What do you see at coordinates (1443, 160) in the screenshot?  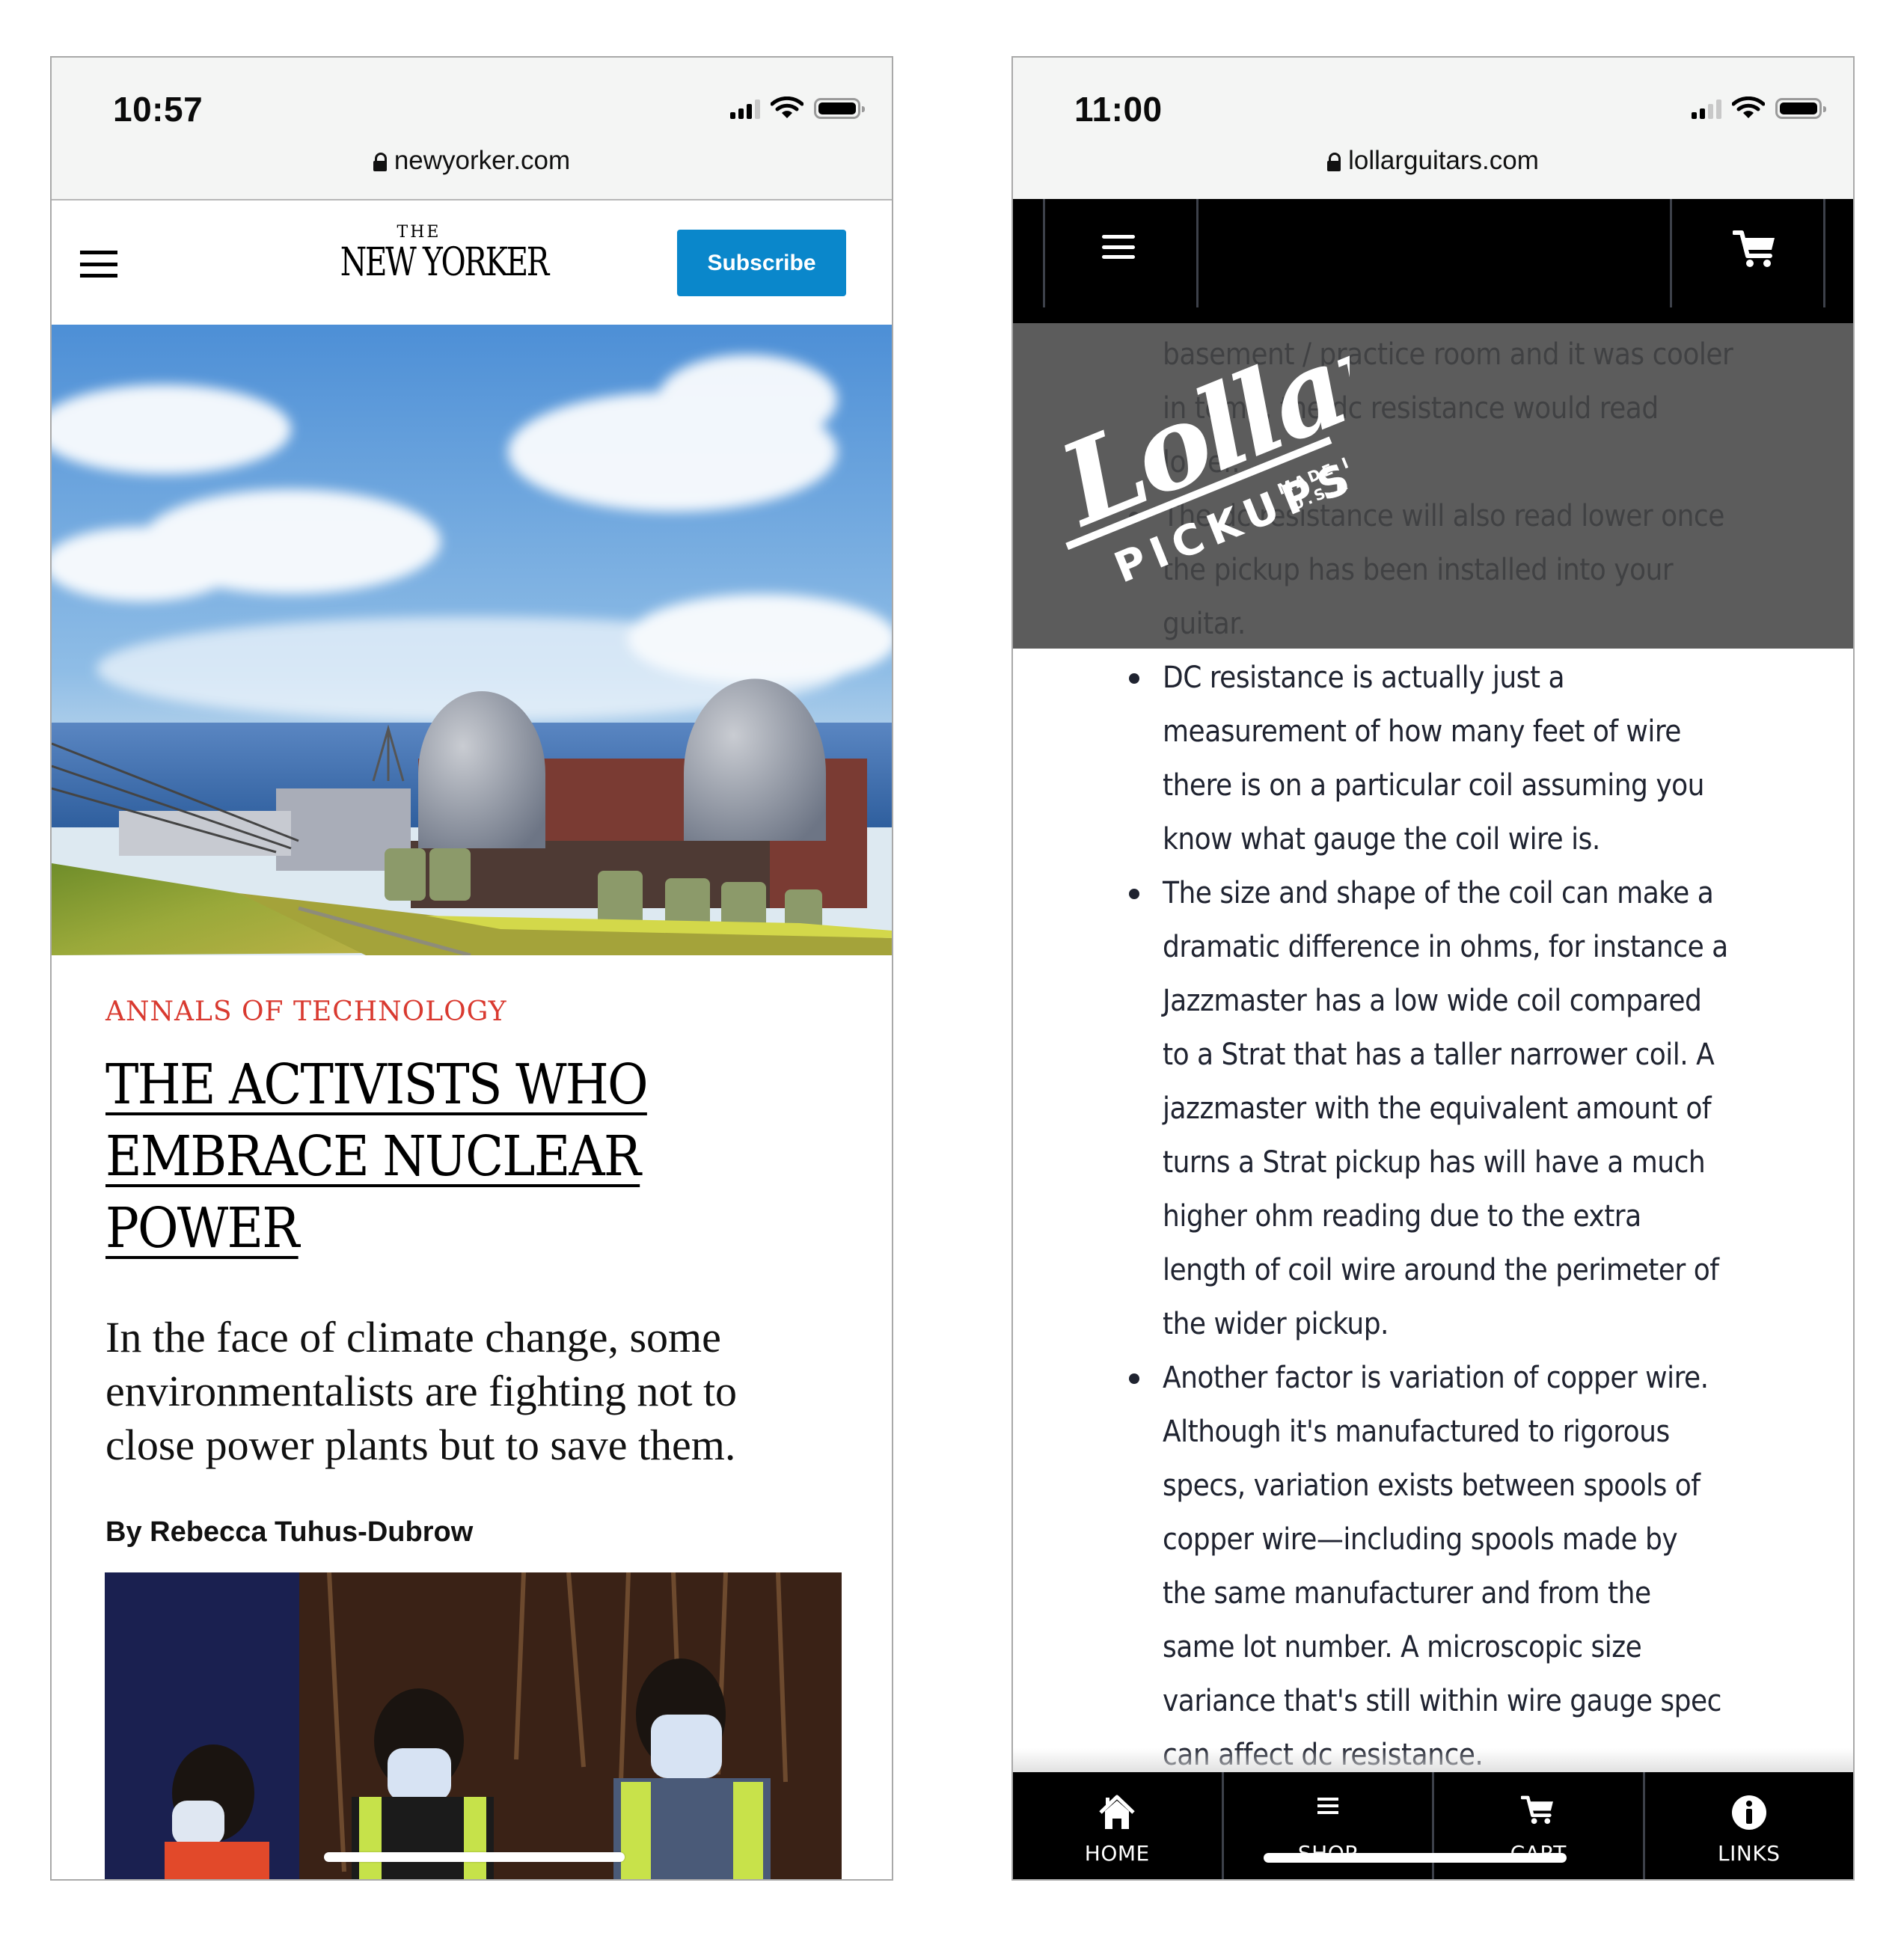 I see `url-text: lollarguitars.com` at bounding box center [1443, 160].